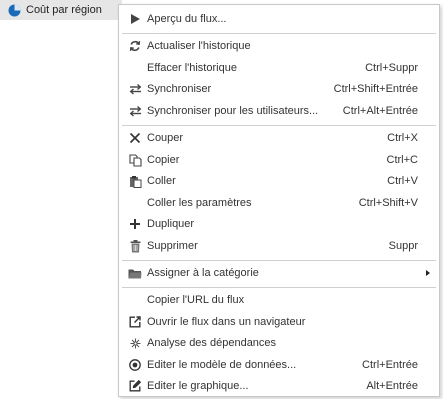 This screenshot has height=399, width=443. I want to click on menu-item-label: Effacer l'historique, so click(192, 68).